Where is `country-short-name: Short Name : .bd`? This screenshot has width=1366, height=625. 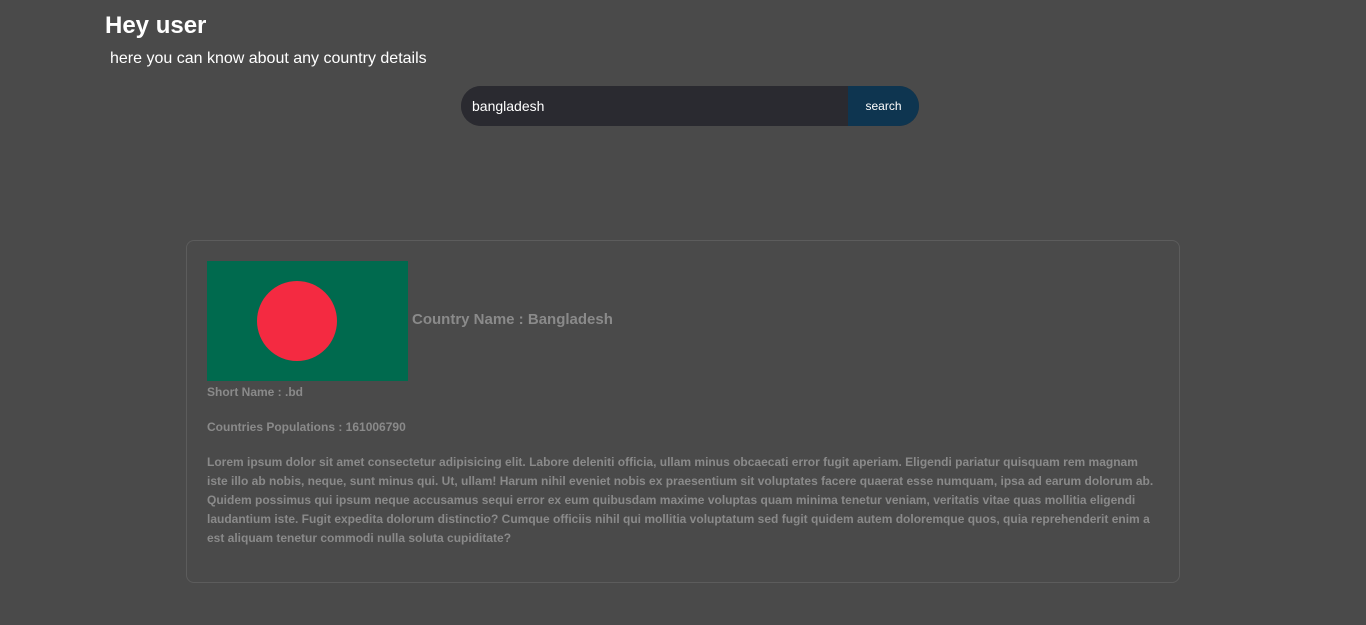 country-short-name: Short Name : .bd is located at coordinates (255, 392).